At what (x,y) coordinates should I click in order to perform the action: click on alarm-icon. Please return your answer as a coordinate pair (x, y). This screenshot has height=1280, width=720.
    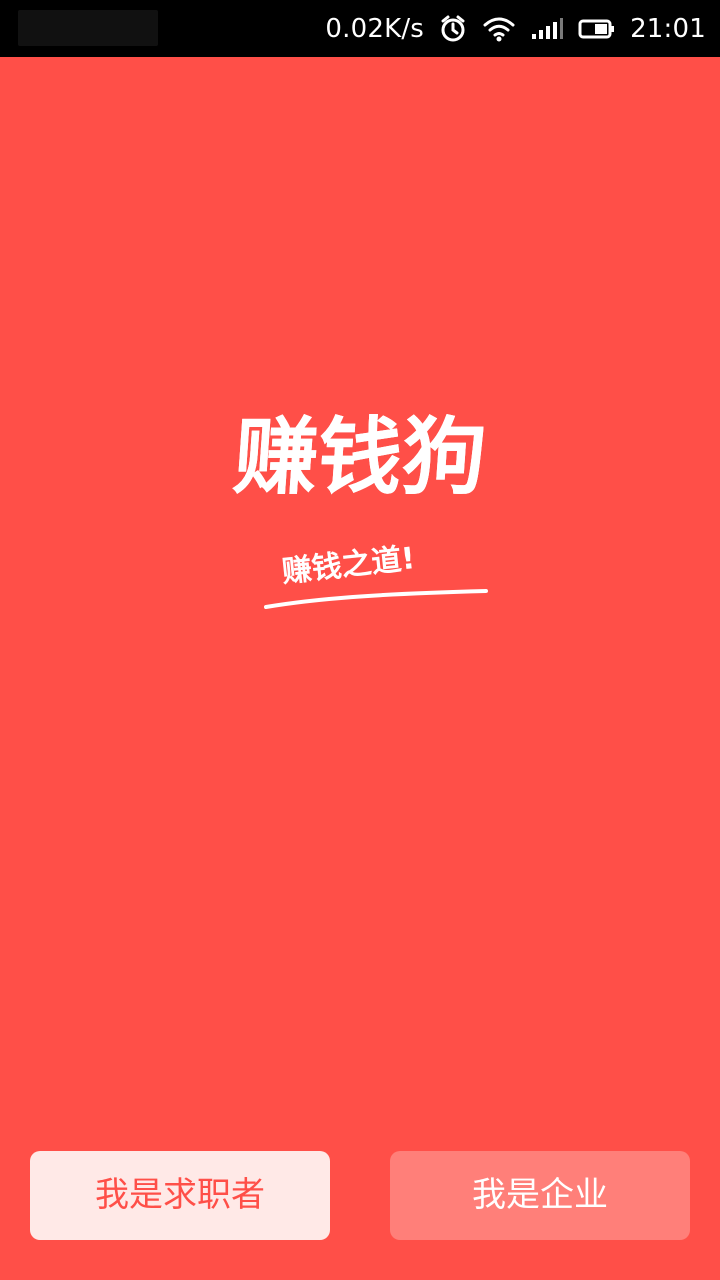
    Looking at the image, I should click on (453, 29).